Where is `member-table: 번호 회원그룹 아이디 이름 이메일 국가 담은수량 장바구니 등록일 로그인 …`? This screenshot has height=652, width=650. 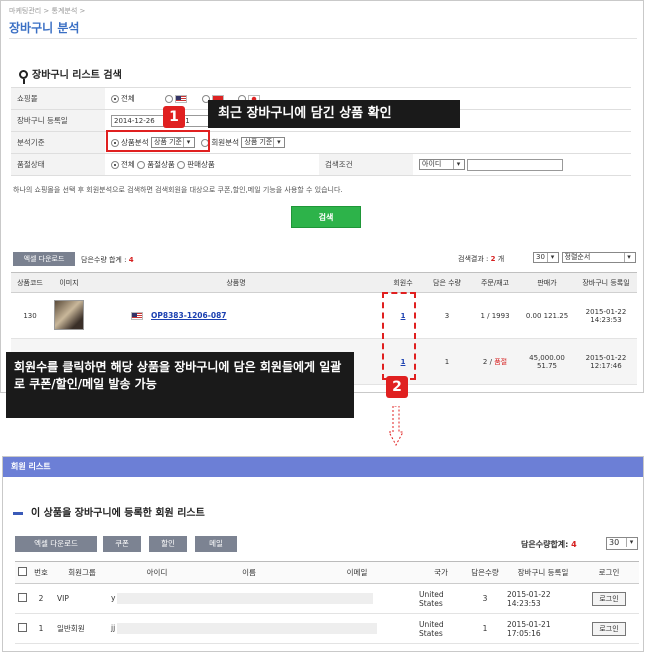
member-table: 번호 회원그룹 아이디 이름 이메일 국가 담은수량 장바구니 등록일 로그인 … is located at coordinates (327, 602).